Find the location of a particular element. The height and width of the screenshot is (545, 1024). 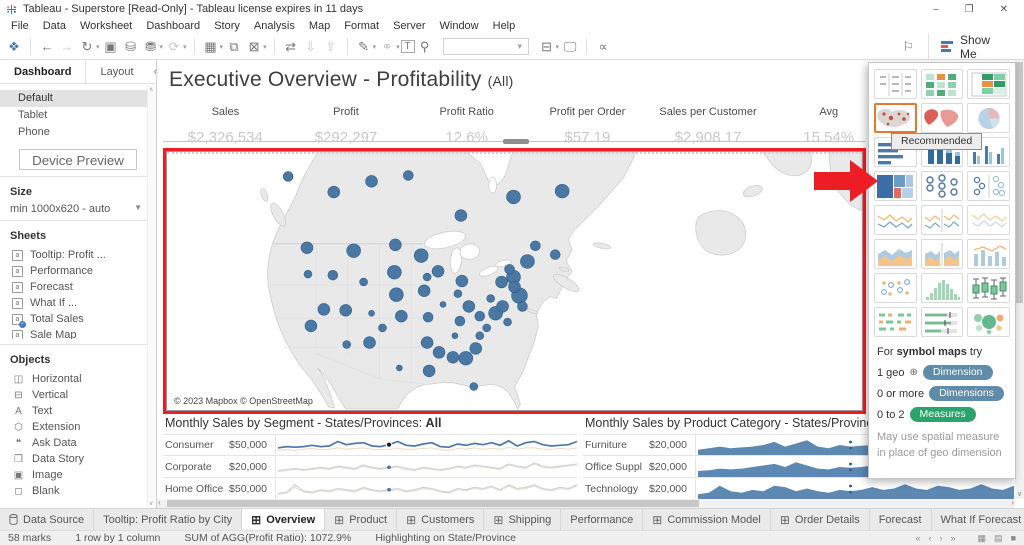

show-cards-button: ⊟ is located at coordinates (547, 47).